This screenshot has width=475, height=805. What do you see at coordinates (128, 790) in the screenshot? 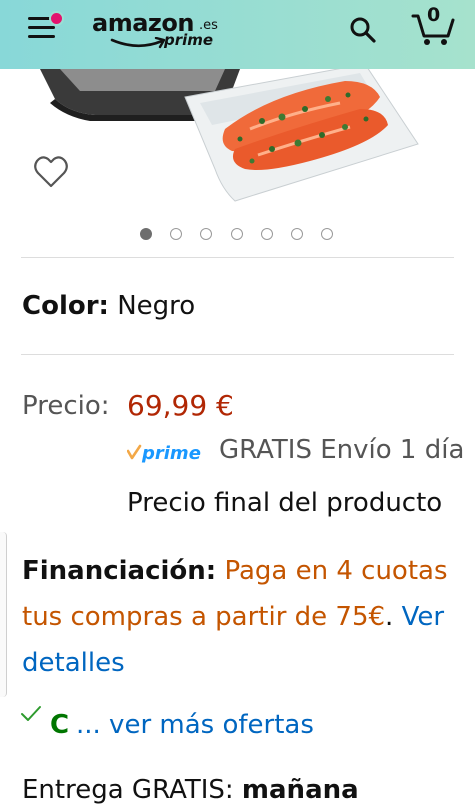
I see `delivery-label: Entrega GRATIS:` at bounding box center [128, 790].